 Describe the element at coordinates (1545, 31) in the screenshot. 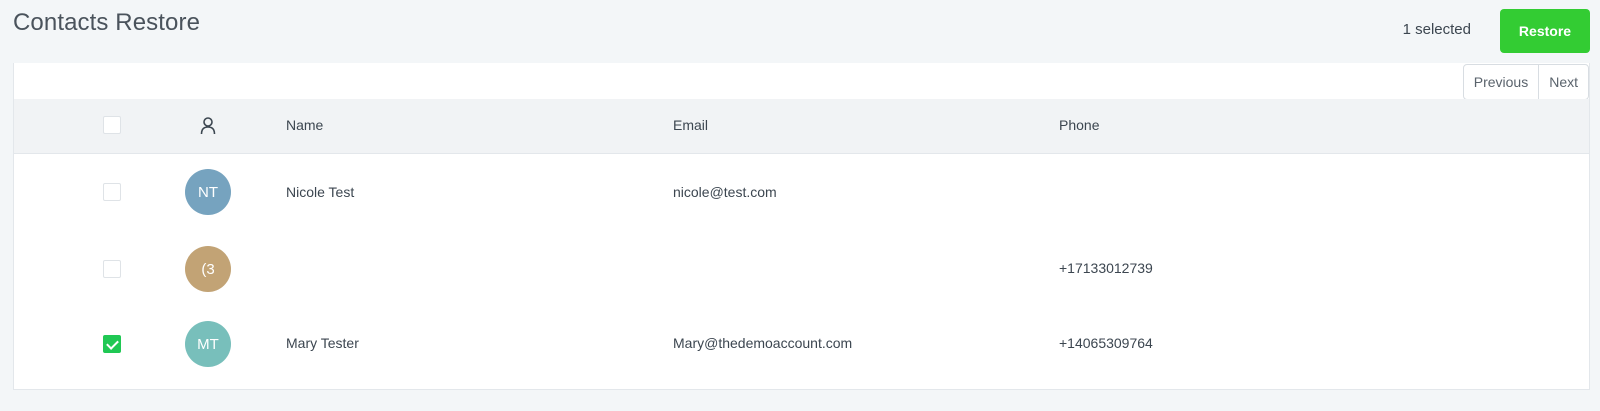

I see `restore-button: Restore` at that location.